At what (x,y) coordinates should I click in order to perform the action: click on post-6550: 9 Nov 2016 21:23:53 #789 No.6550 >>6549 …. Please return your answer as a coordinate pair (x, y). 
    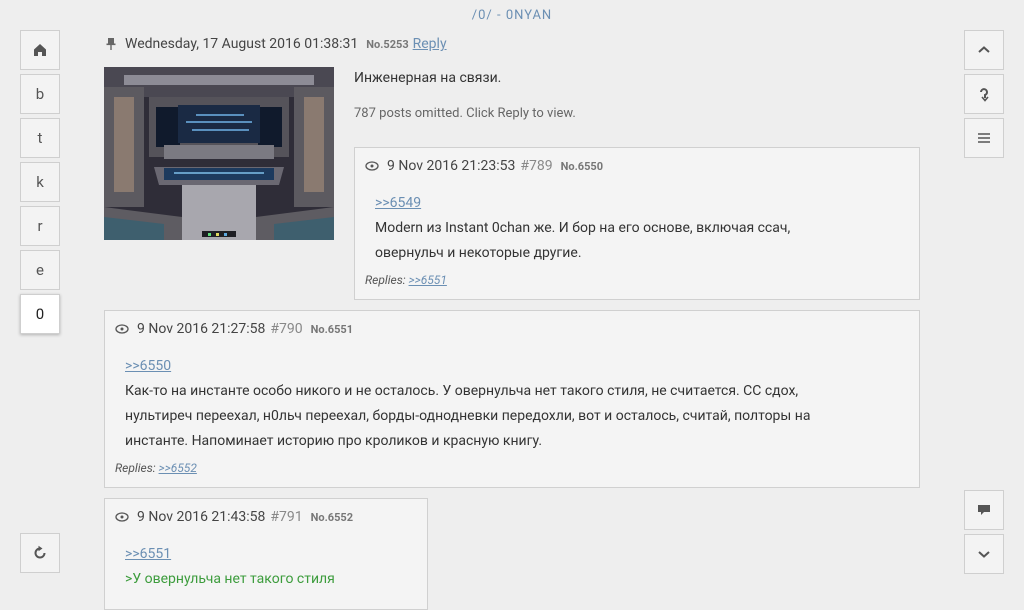
    Looking at the image, I should click on (637, 223).